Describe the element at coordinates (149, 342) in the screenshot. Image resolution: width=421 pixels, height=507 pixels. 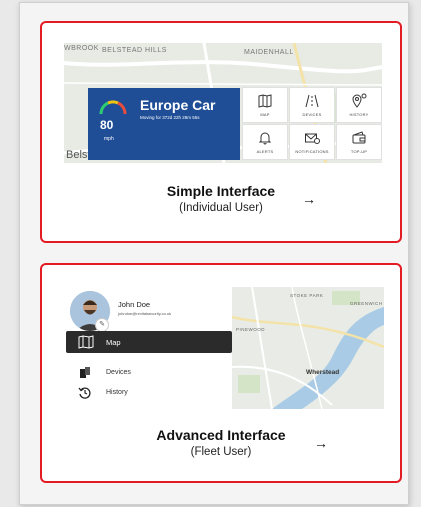
I see `nav-item-map: Map` at that location.